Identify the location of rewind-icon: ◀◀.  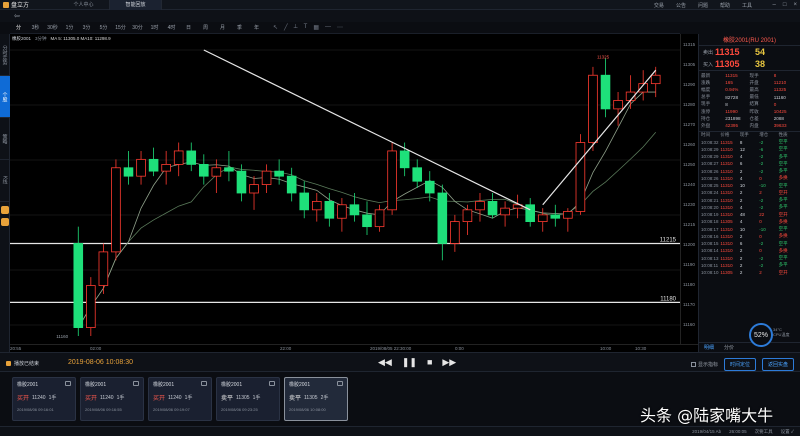
(385, 362).